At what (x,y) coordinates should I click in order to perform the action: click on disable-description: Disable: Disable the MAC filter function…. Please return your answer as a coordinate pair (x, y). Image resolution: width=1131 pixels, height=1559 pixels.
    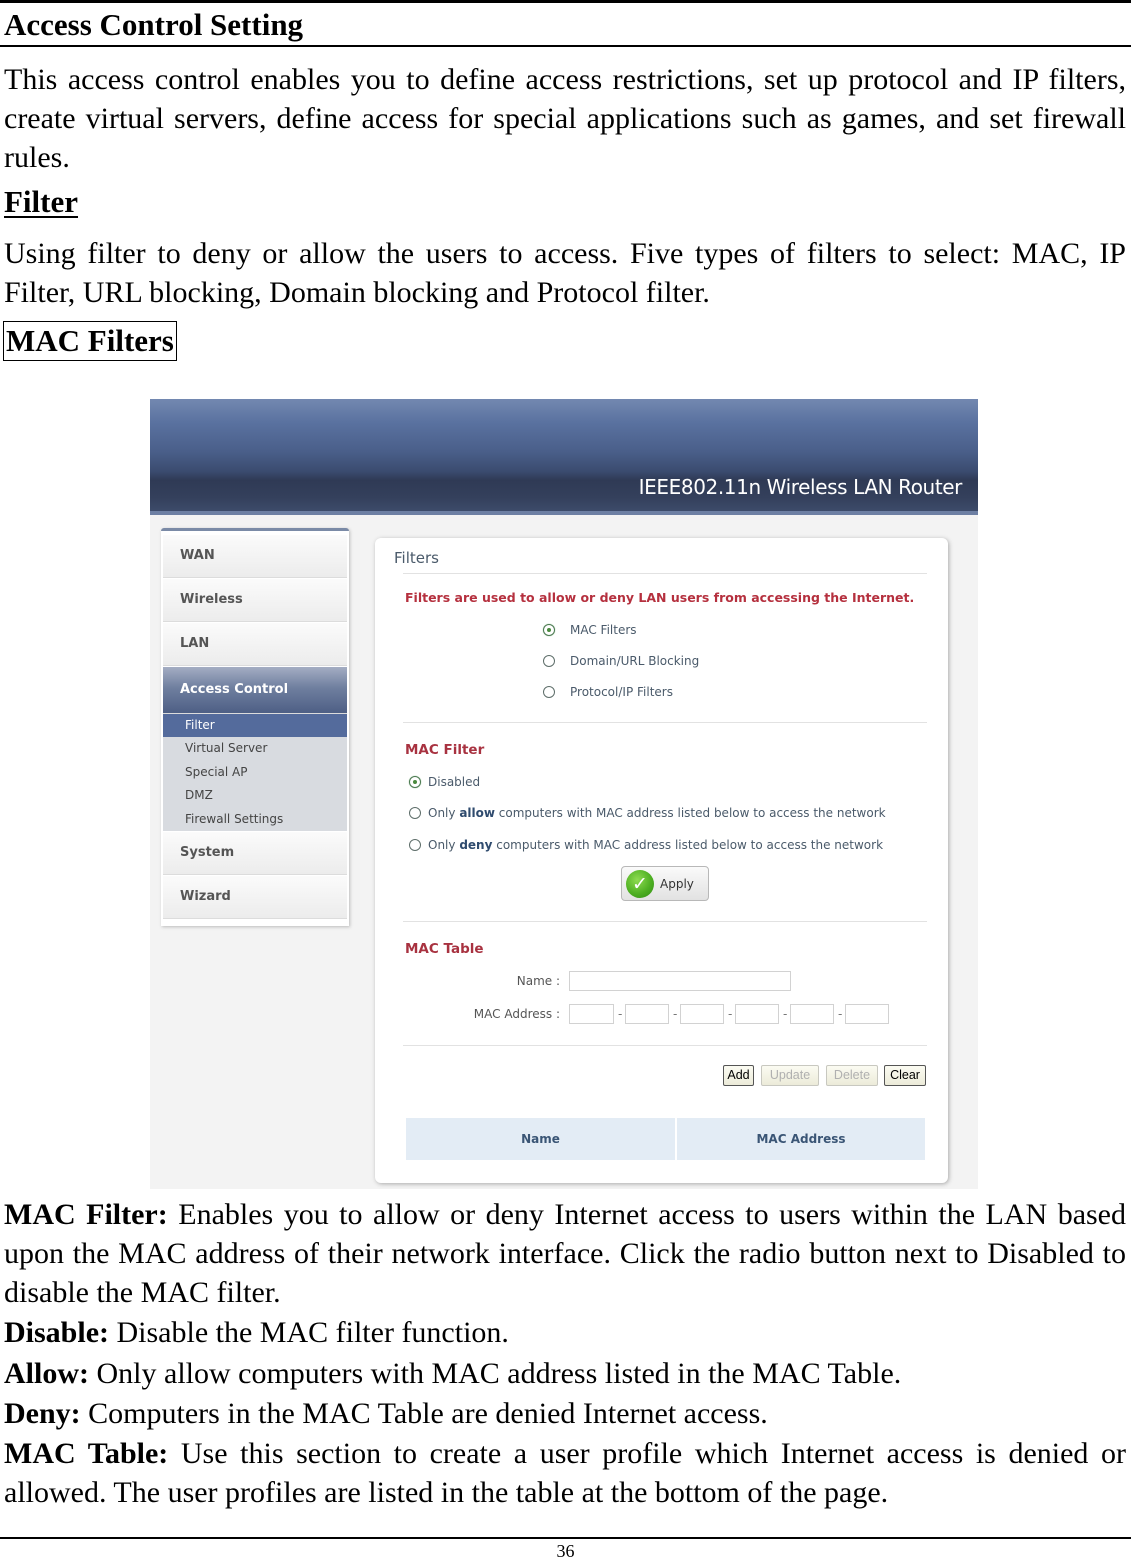
    Looking at the image, I should click on (256, 1332).